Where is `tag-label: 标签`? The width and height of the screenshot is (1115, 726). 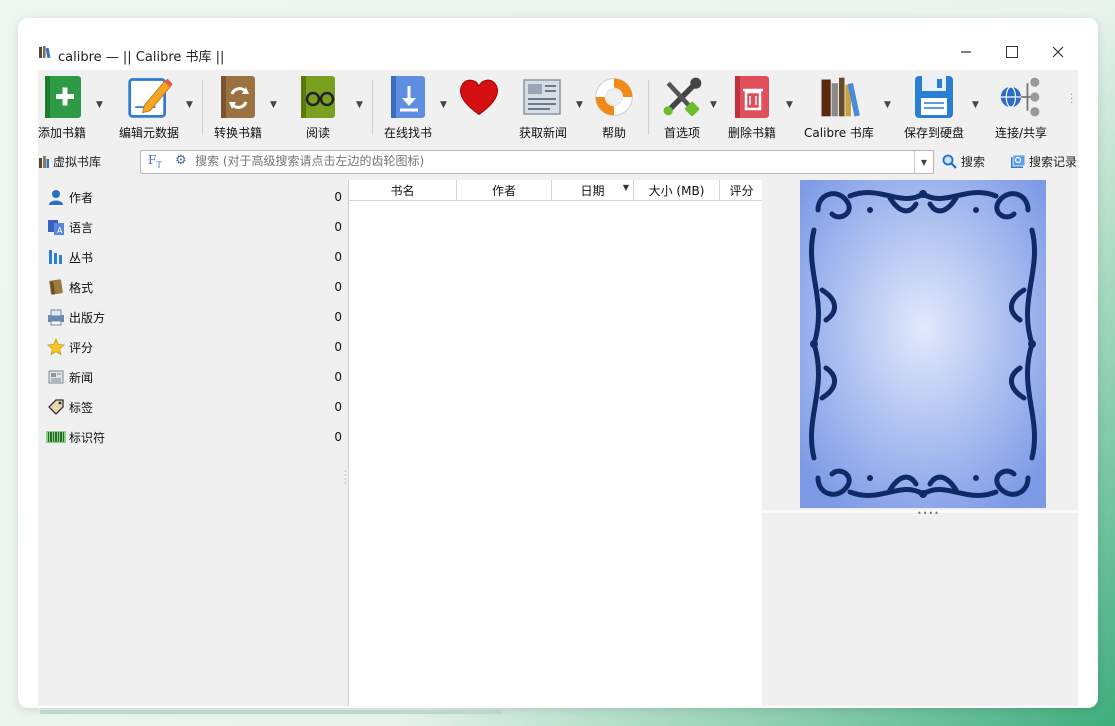
tag-label: 标签 is located at coordinates (81, 407).